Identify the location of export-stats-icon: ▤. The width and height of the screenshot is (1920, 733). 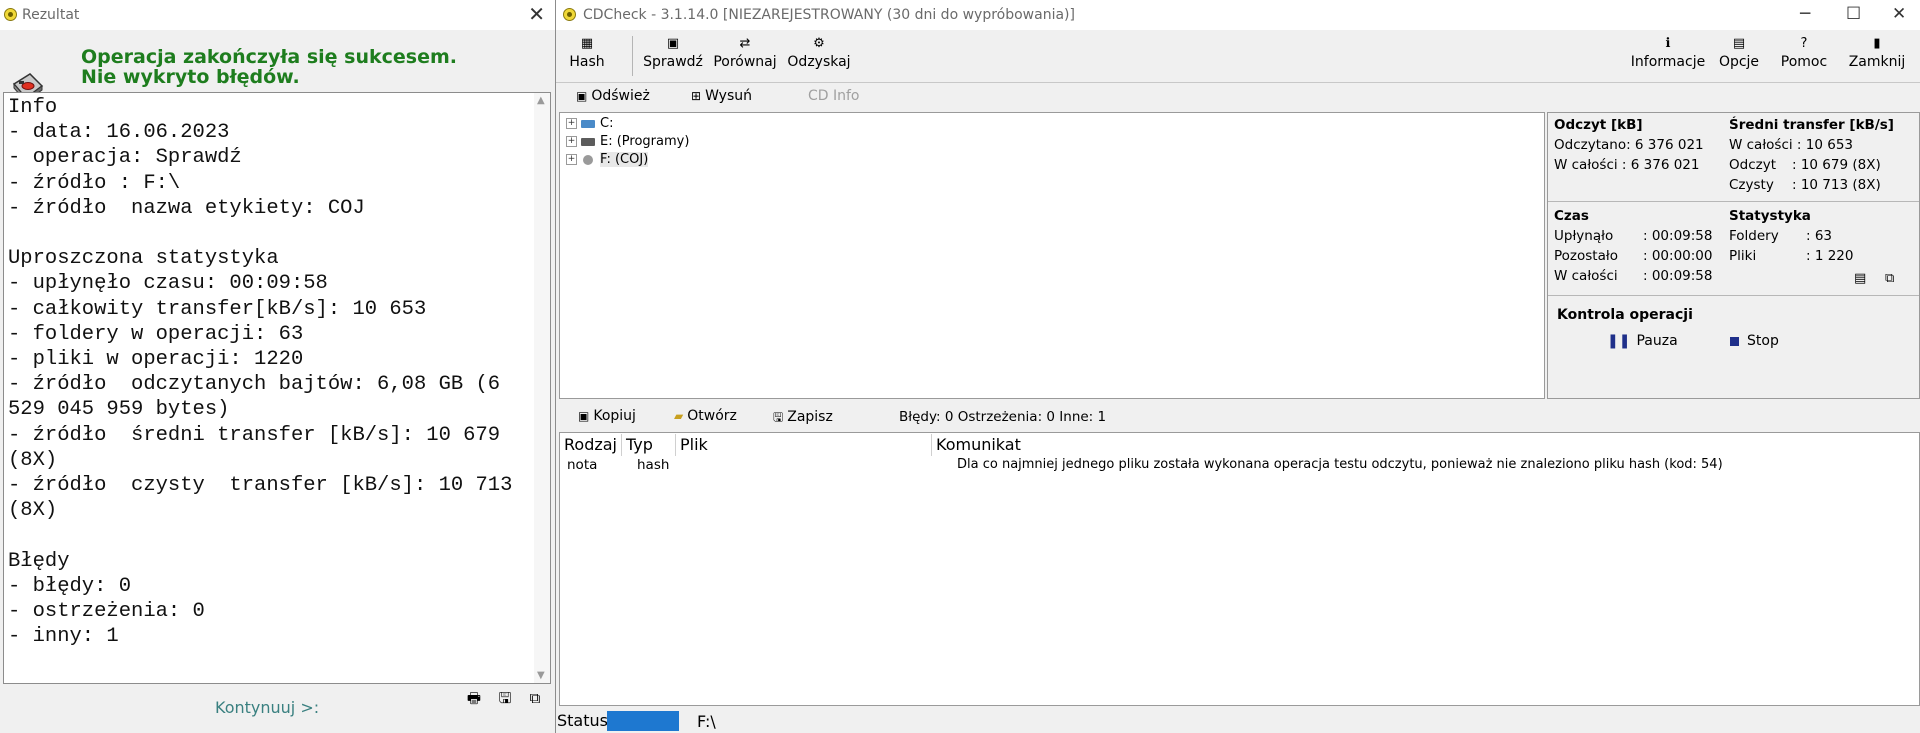
(1860, 278).